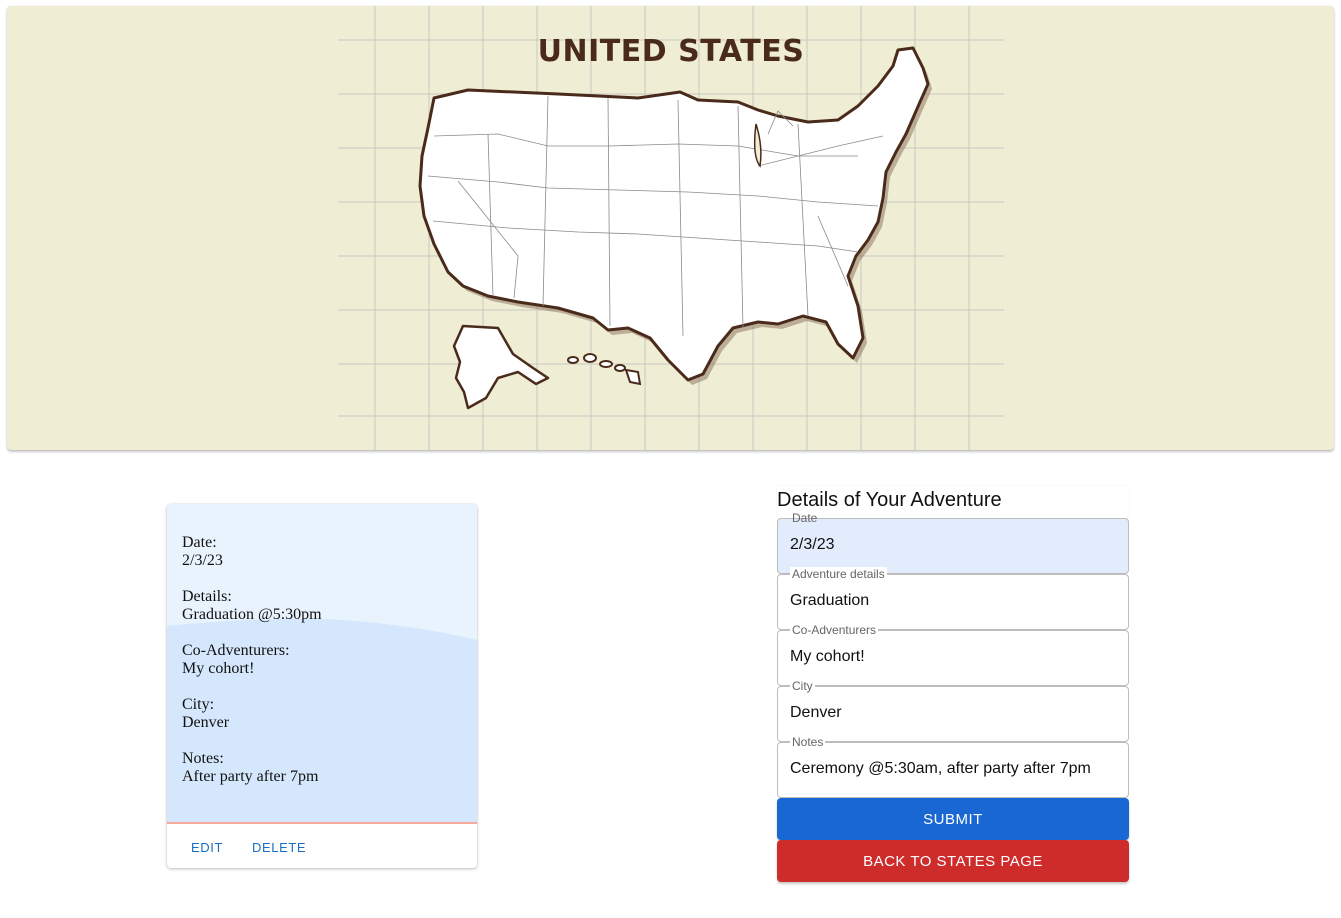 This screenshot has height=918, width=1341. Describe the element at coordinates (250, 776) in the screenshot. I see `card-value-notes: After party after 7pm` at that location.